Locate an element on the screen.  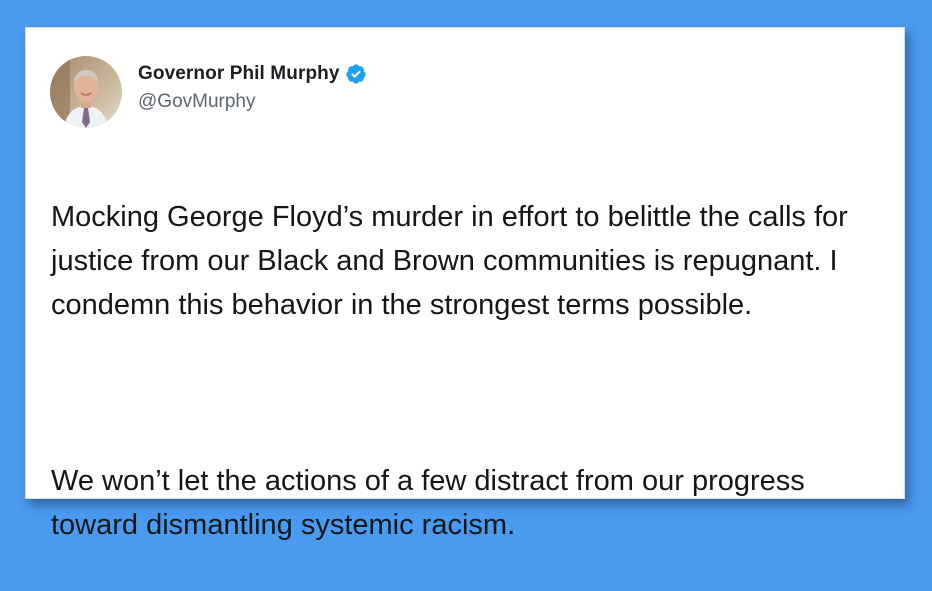
author-display-name: Governor Phil Murphy is located at coordinates (239, 74).